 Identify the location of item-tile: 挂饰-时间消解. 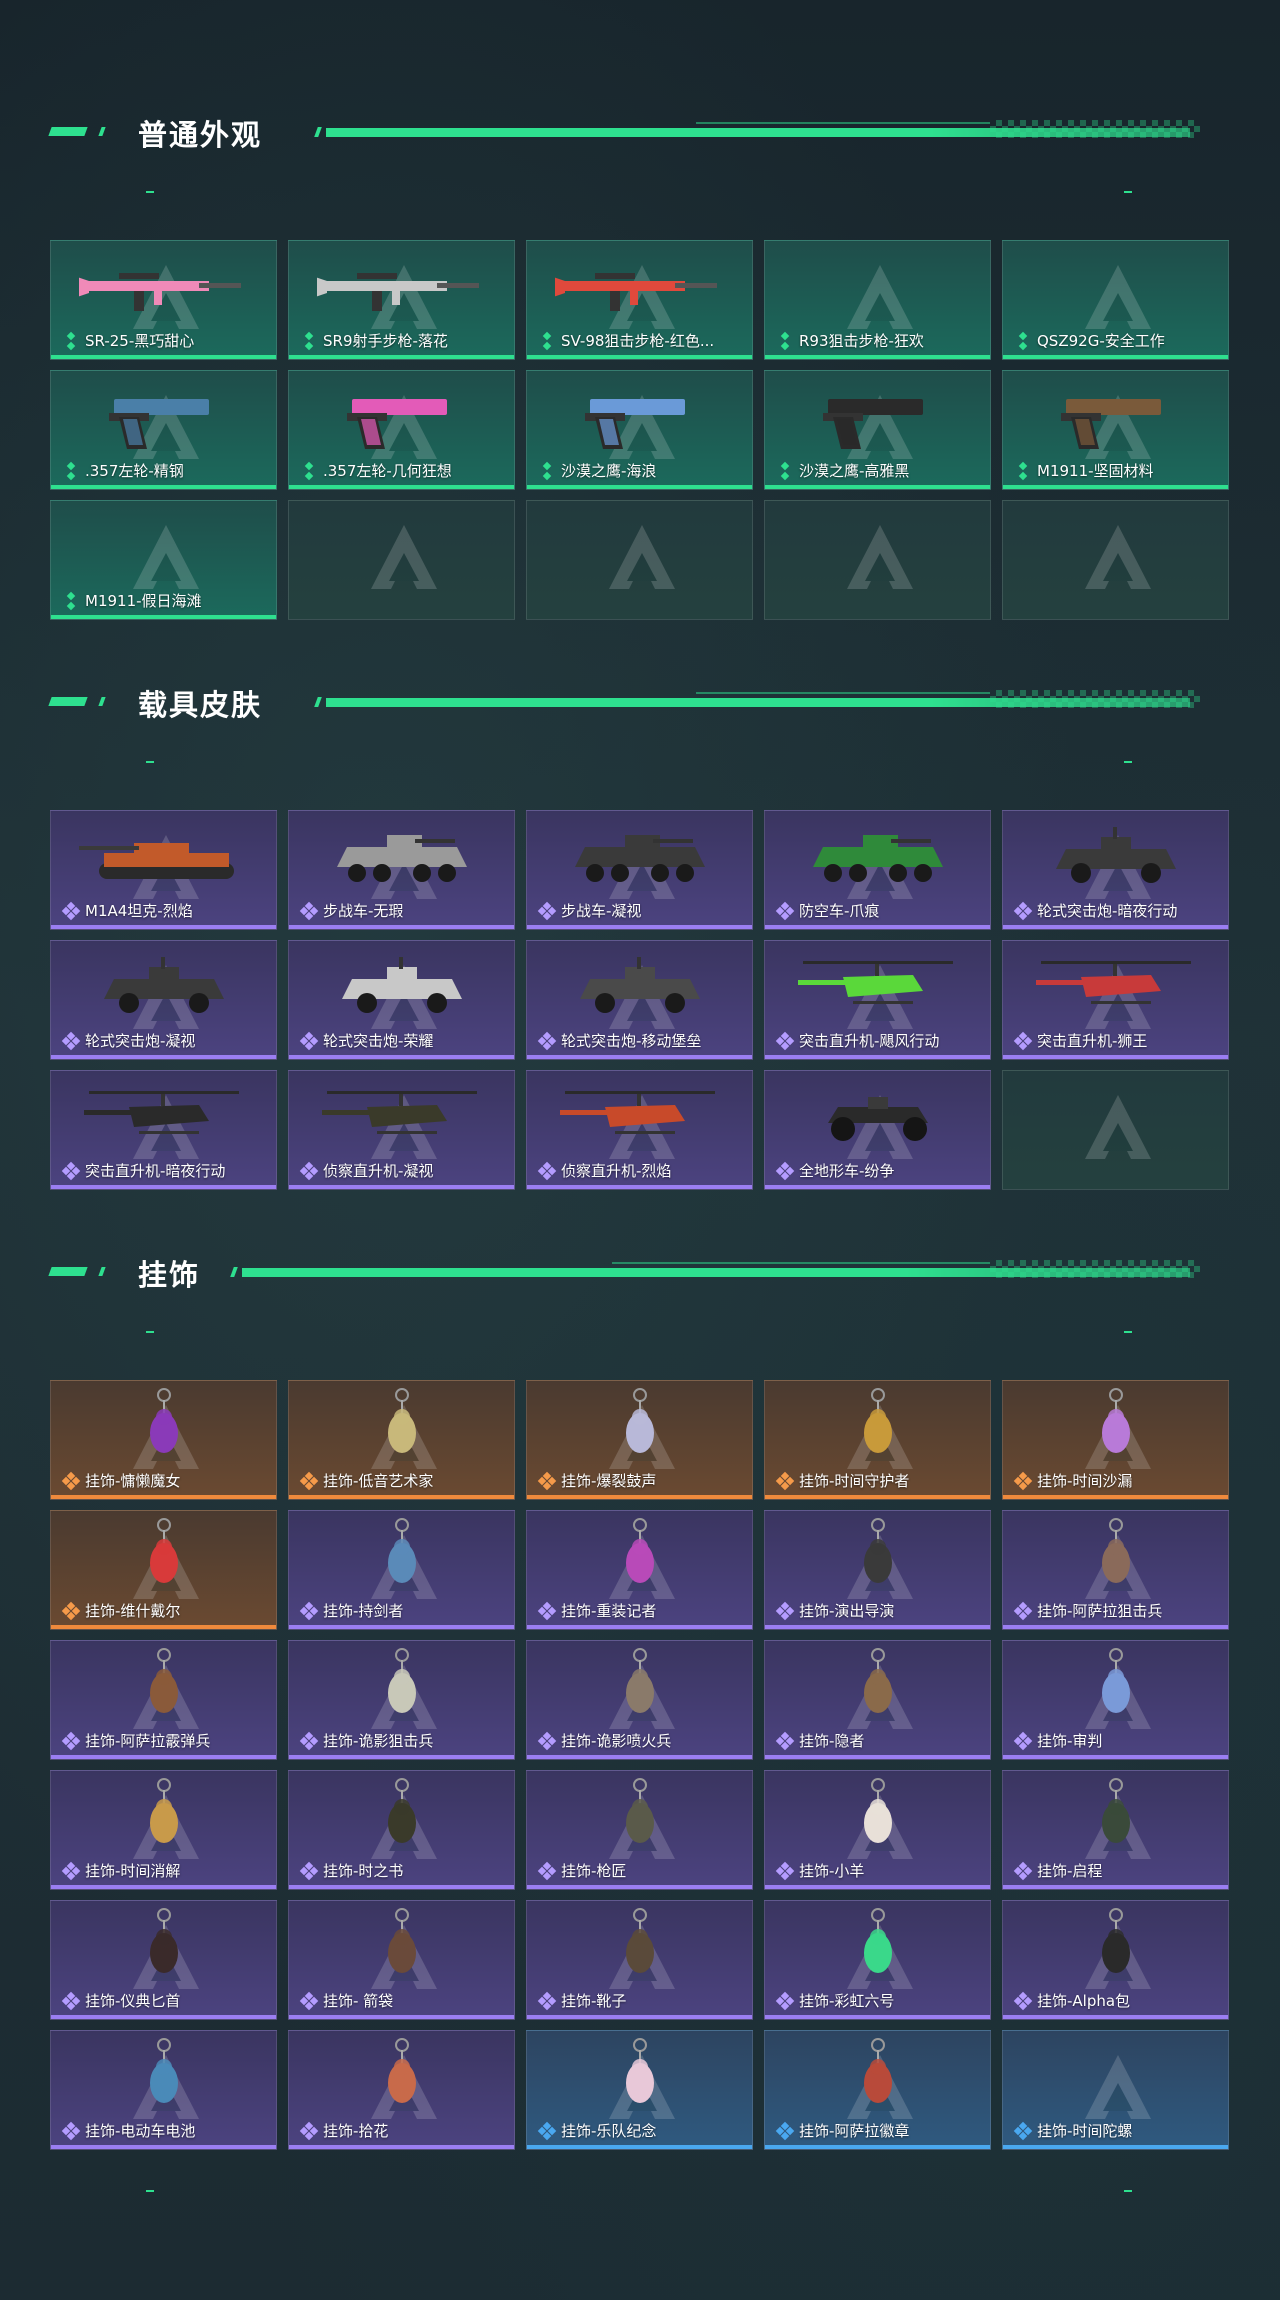
(163, 1830).